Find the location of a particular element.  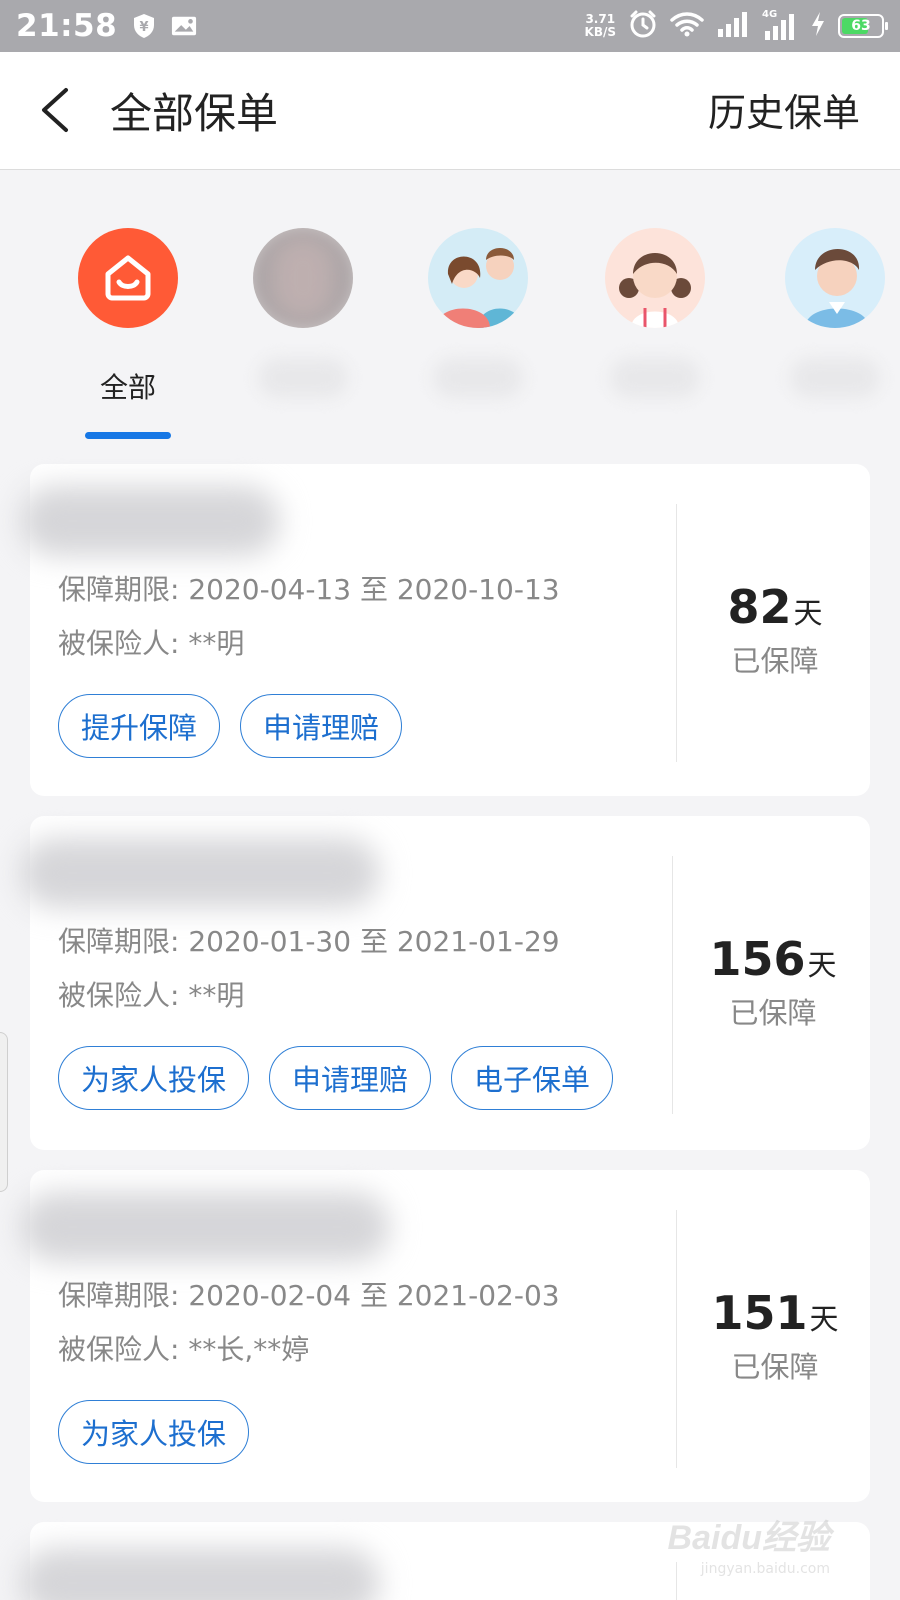

wifi-icon is located at coordinates (687, 26).